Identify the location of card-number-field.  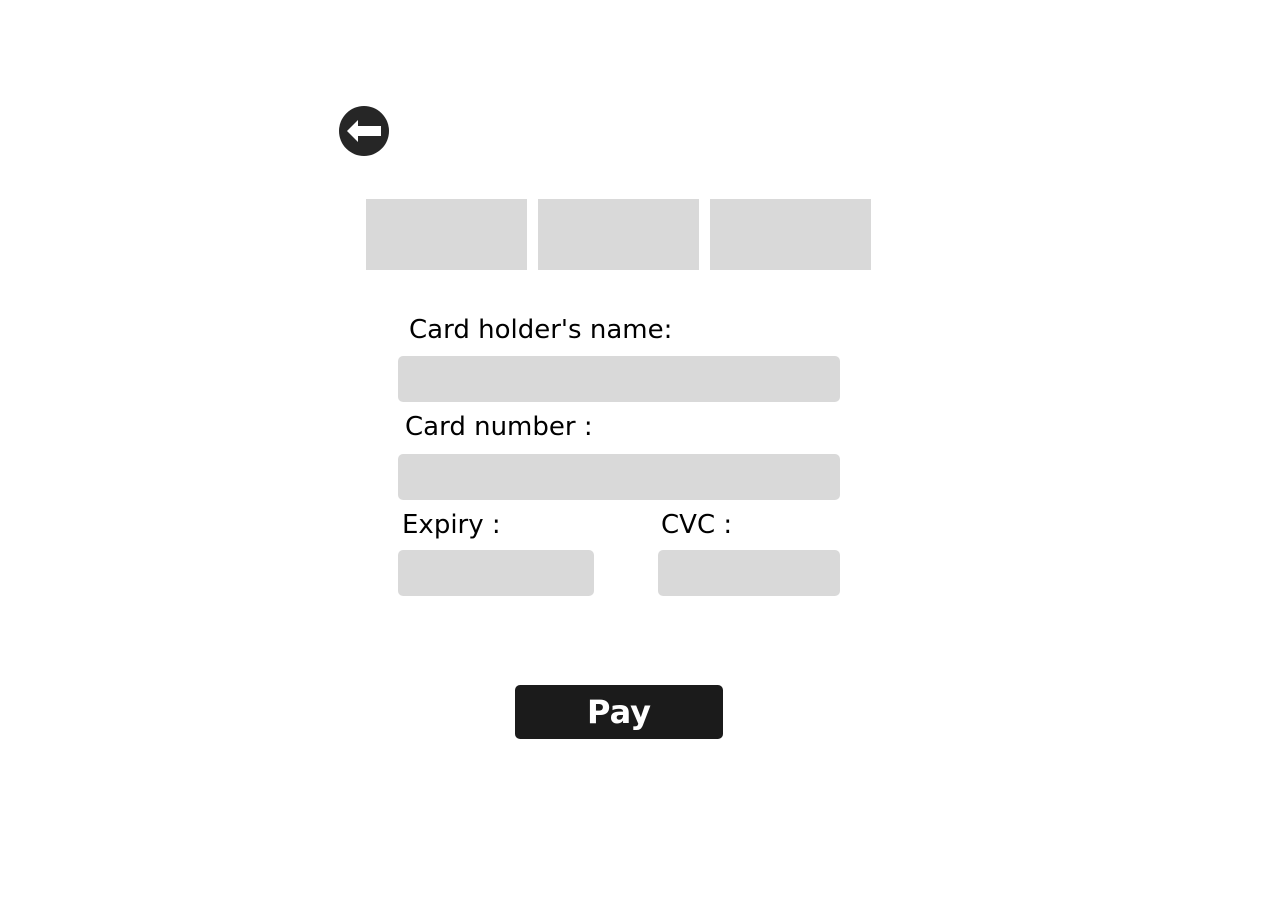
(619, 477).